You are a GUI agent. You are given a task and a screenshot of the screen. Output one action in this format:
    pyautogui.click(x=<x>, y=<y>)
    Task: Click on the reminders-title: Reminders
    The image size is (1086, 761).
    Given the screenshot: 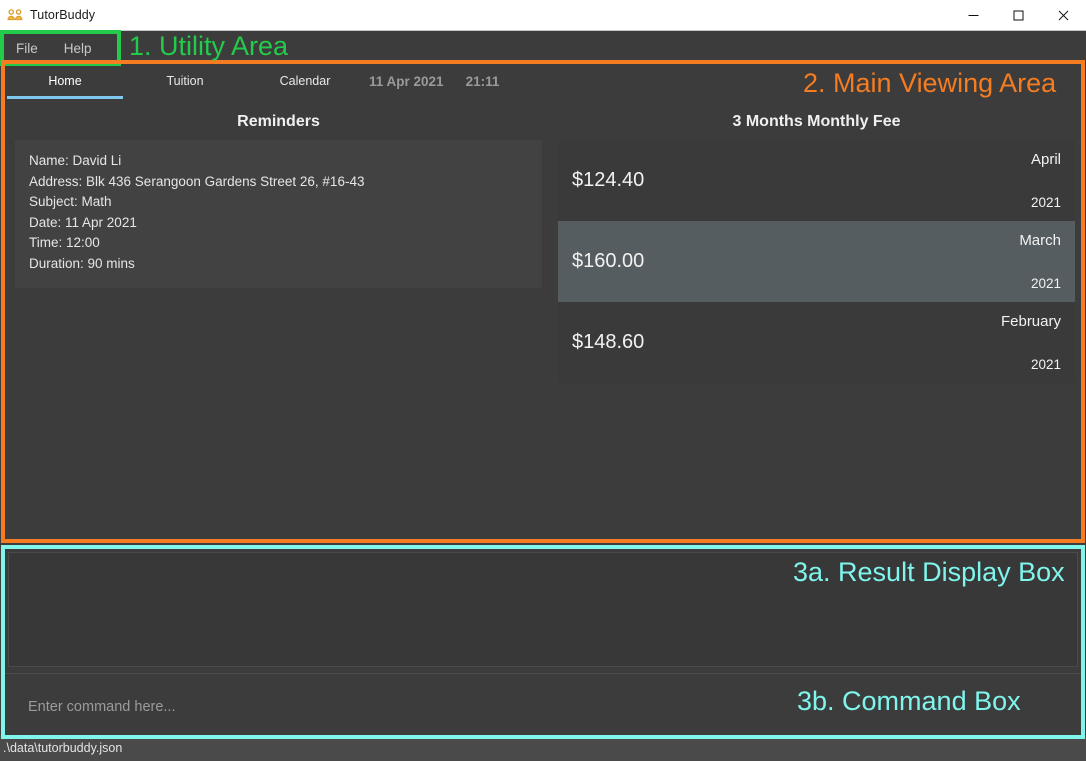 What is the action you would take?
    pyautogui.click(x=278, y=121)
    